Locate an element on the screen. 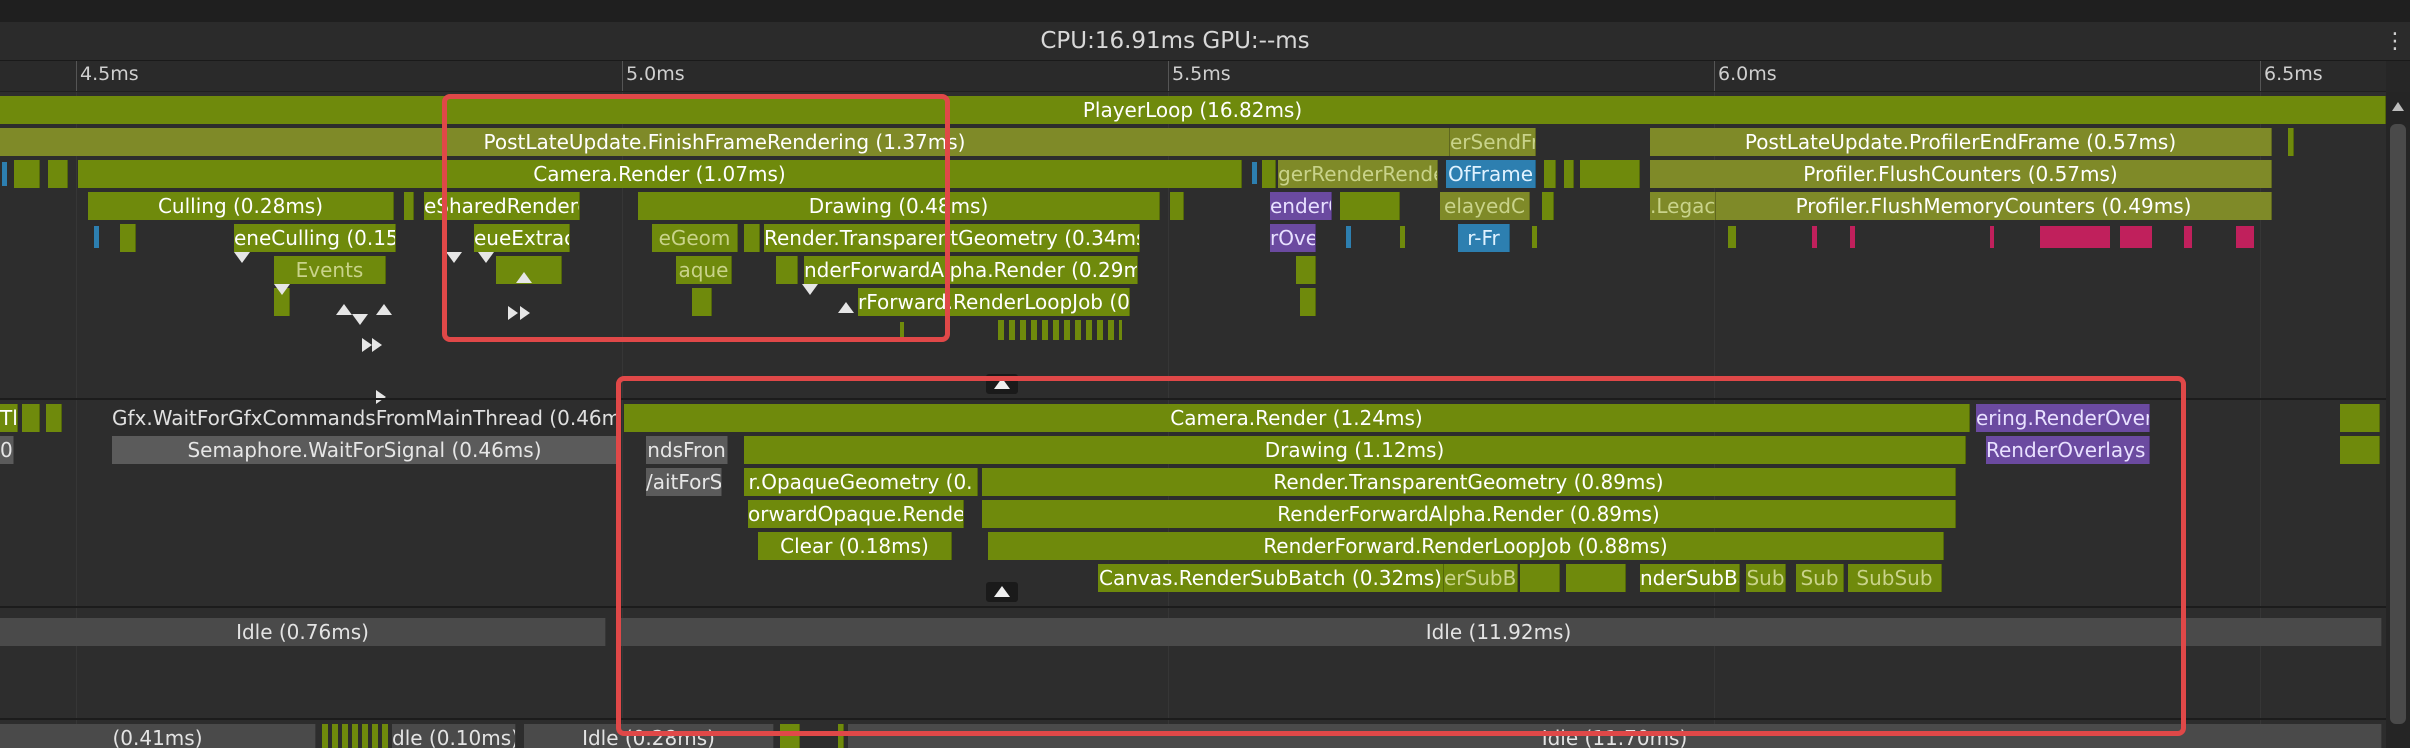 The width and height of the screenshot is (2410, 748). vertical-scrollbar is located at coordinates (2398, 420).